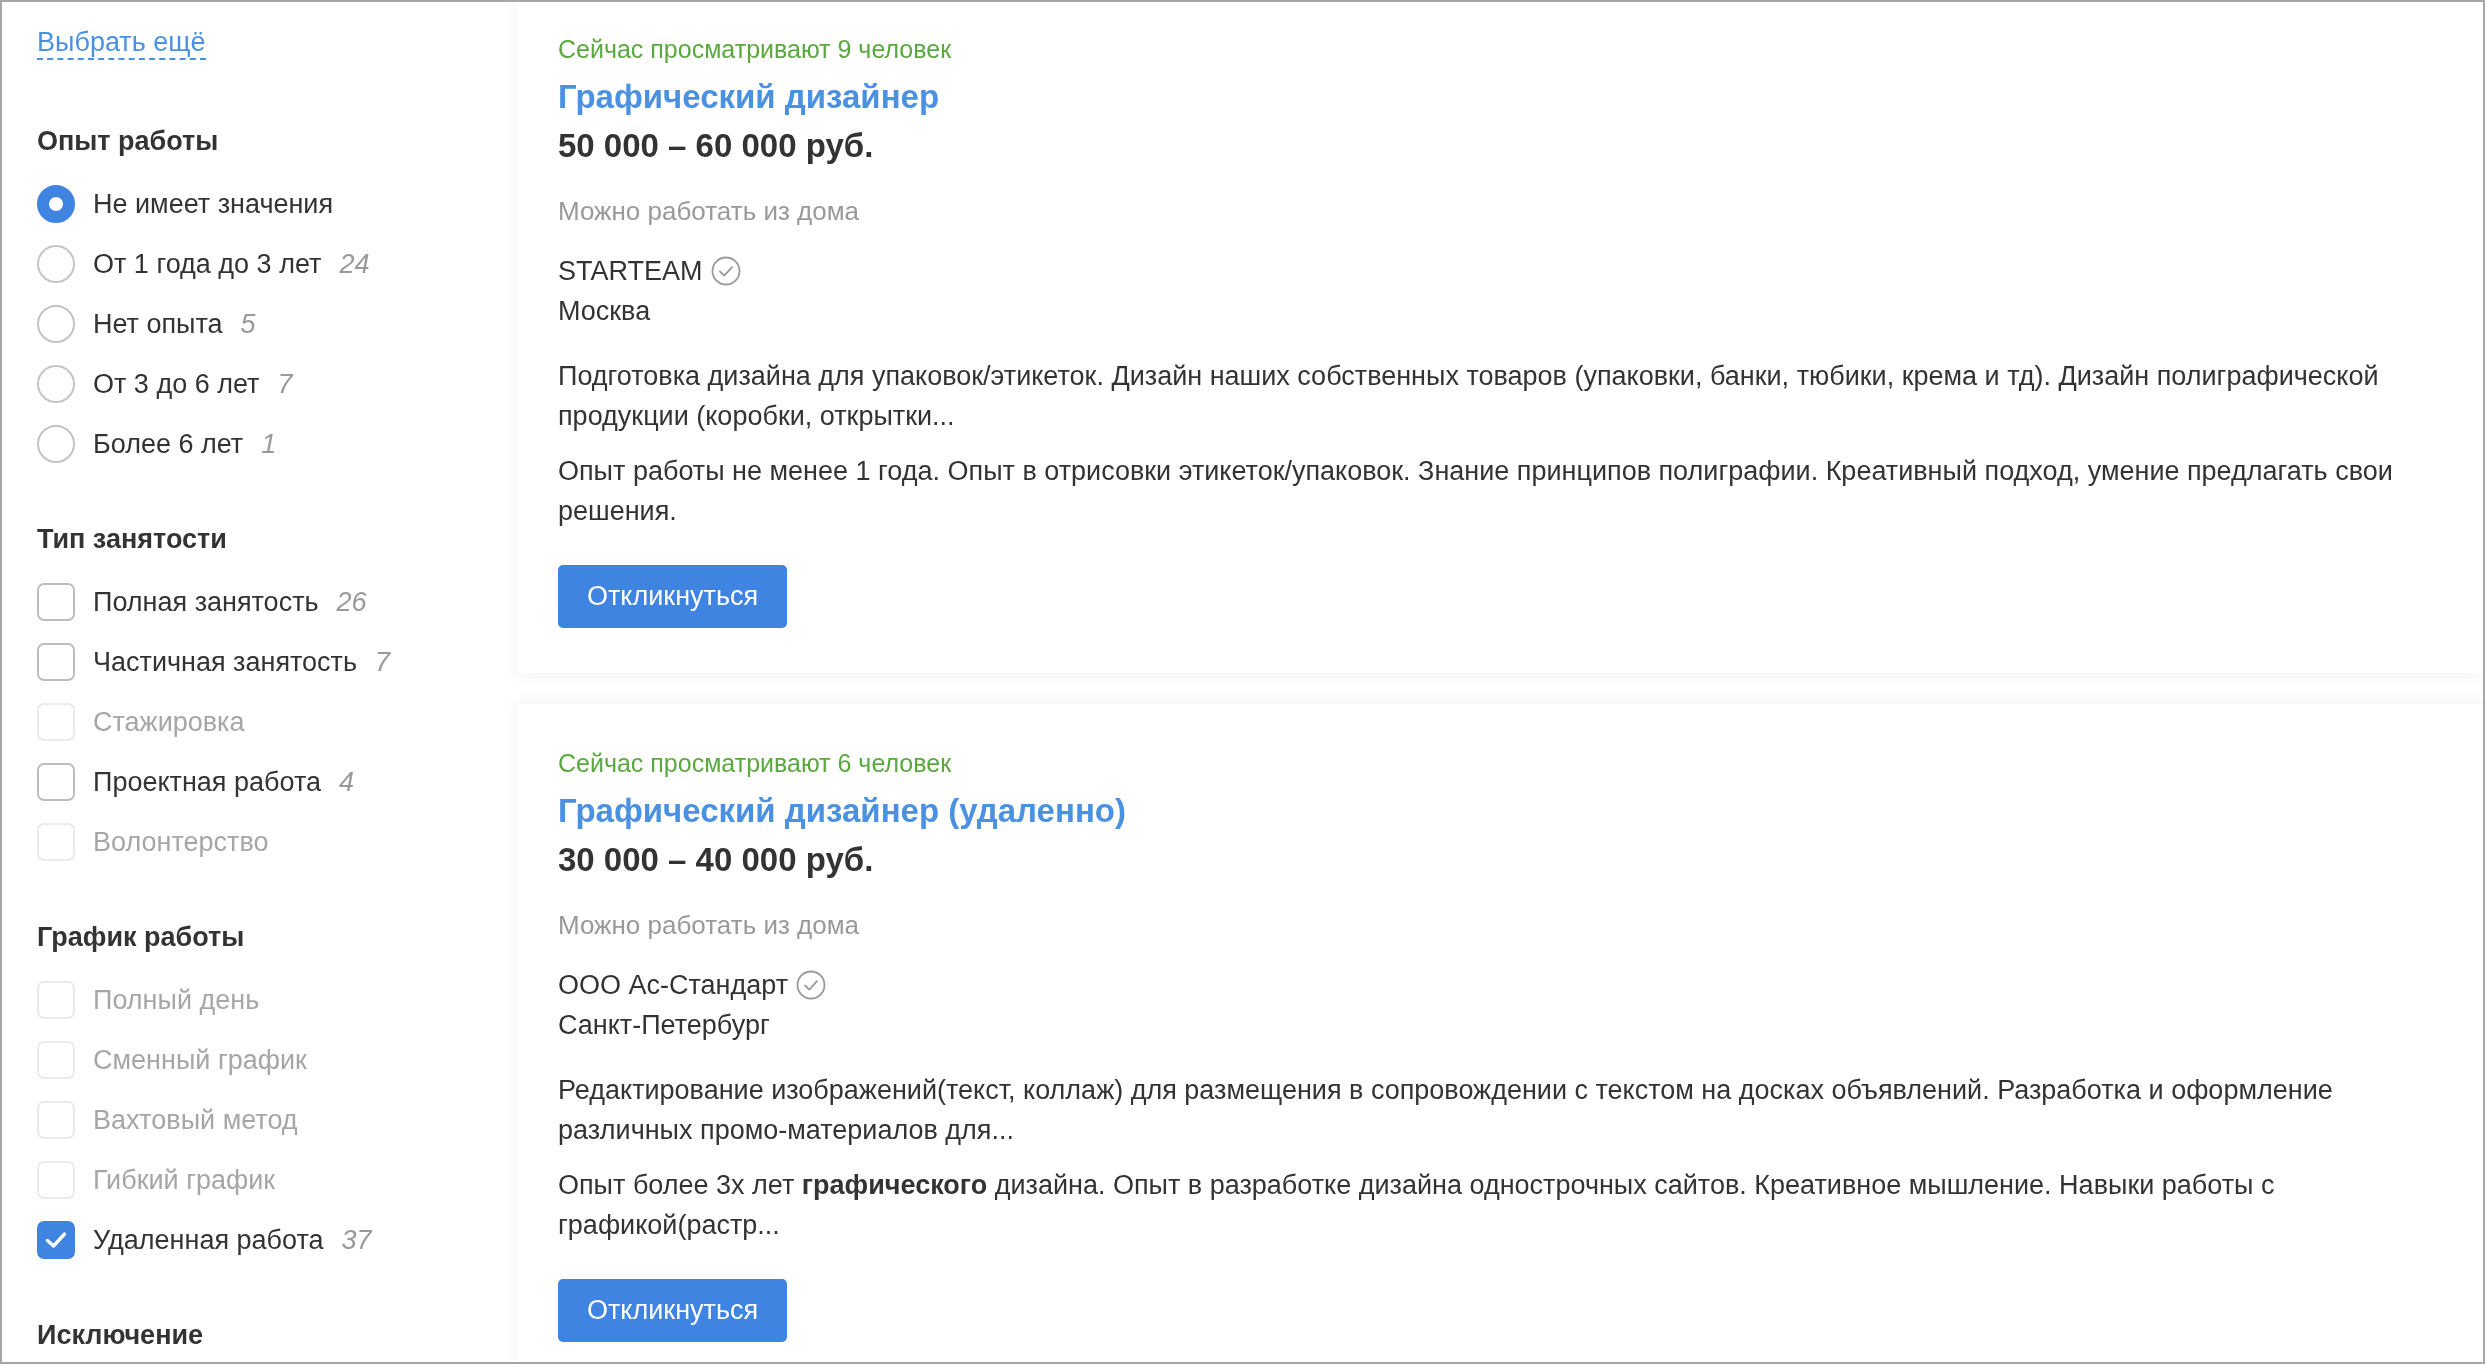  I want to click on option-label: Волонтерство, so click(181, 842).